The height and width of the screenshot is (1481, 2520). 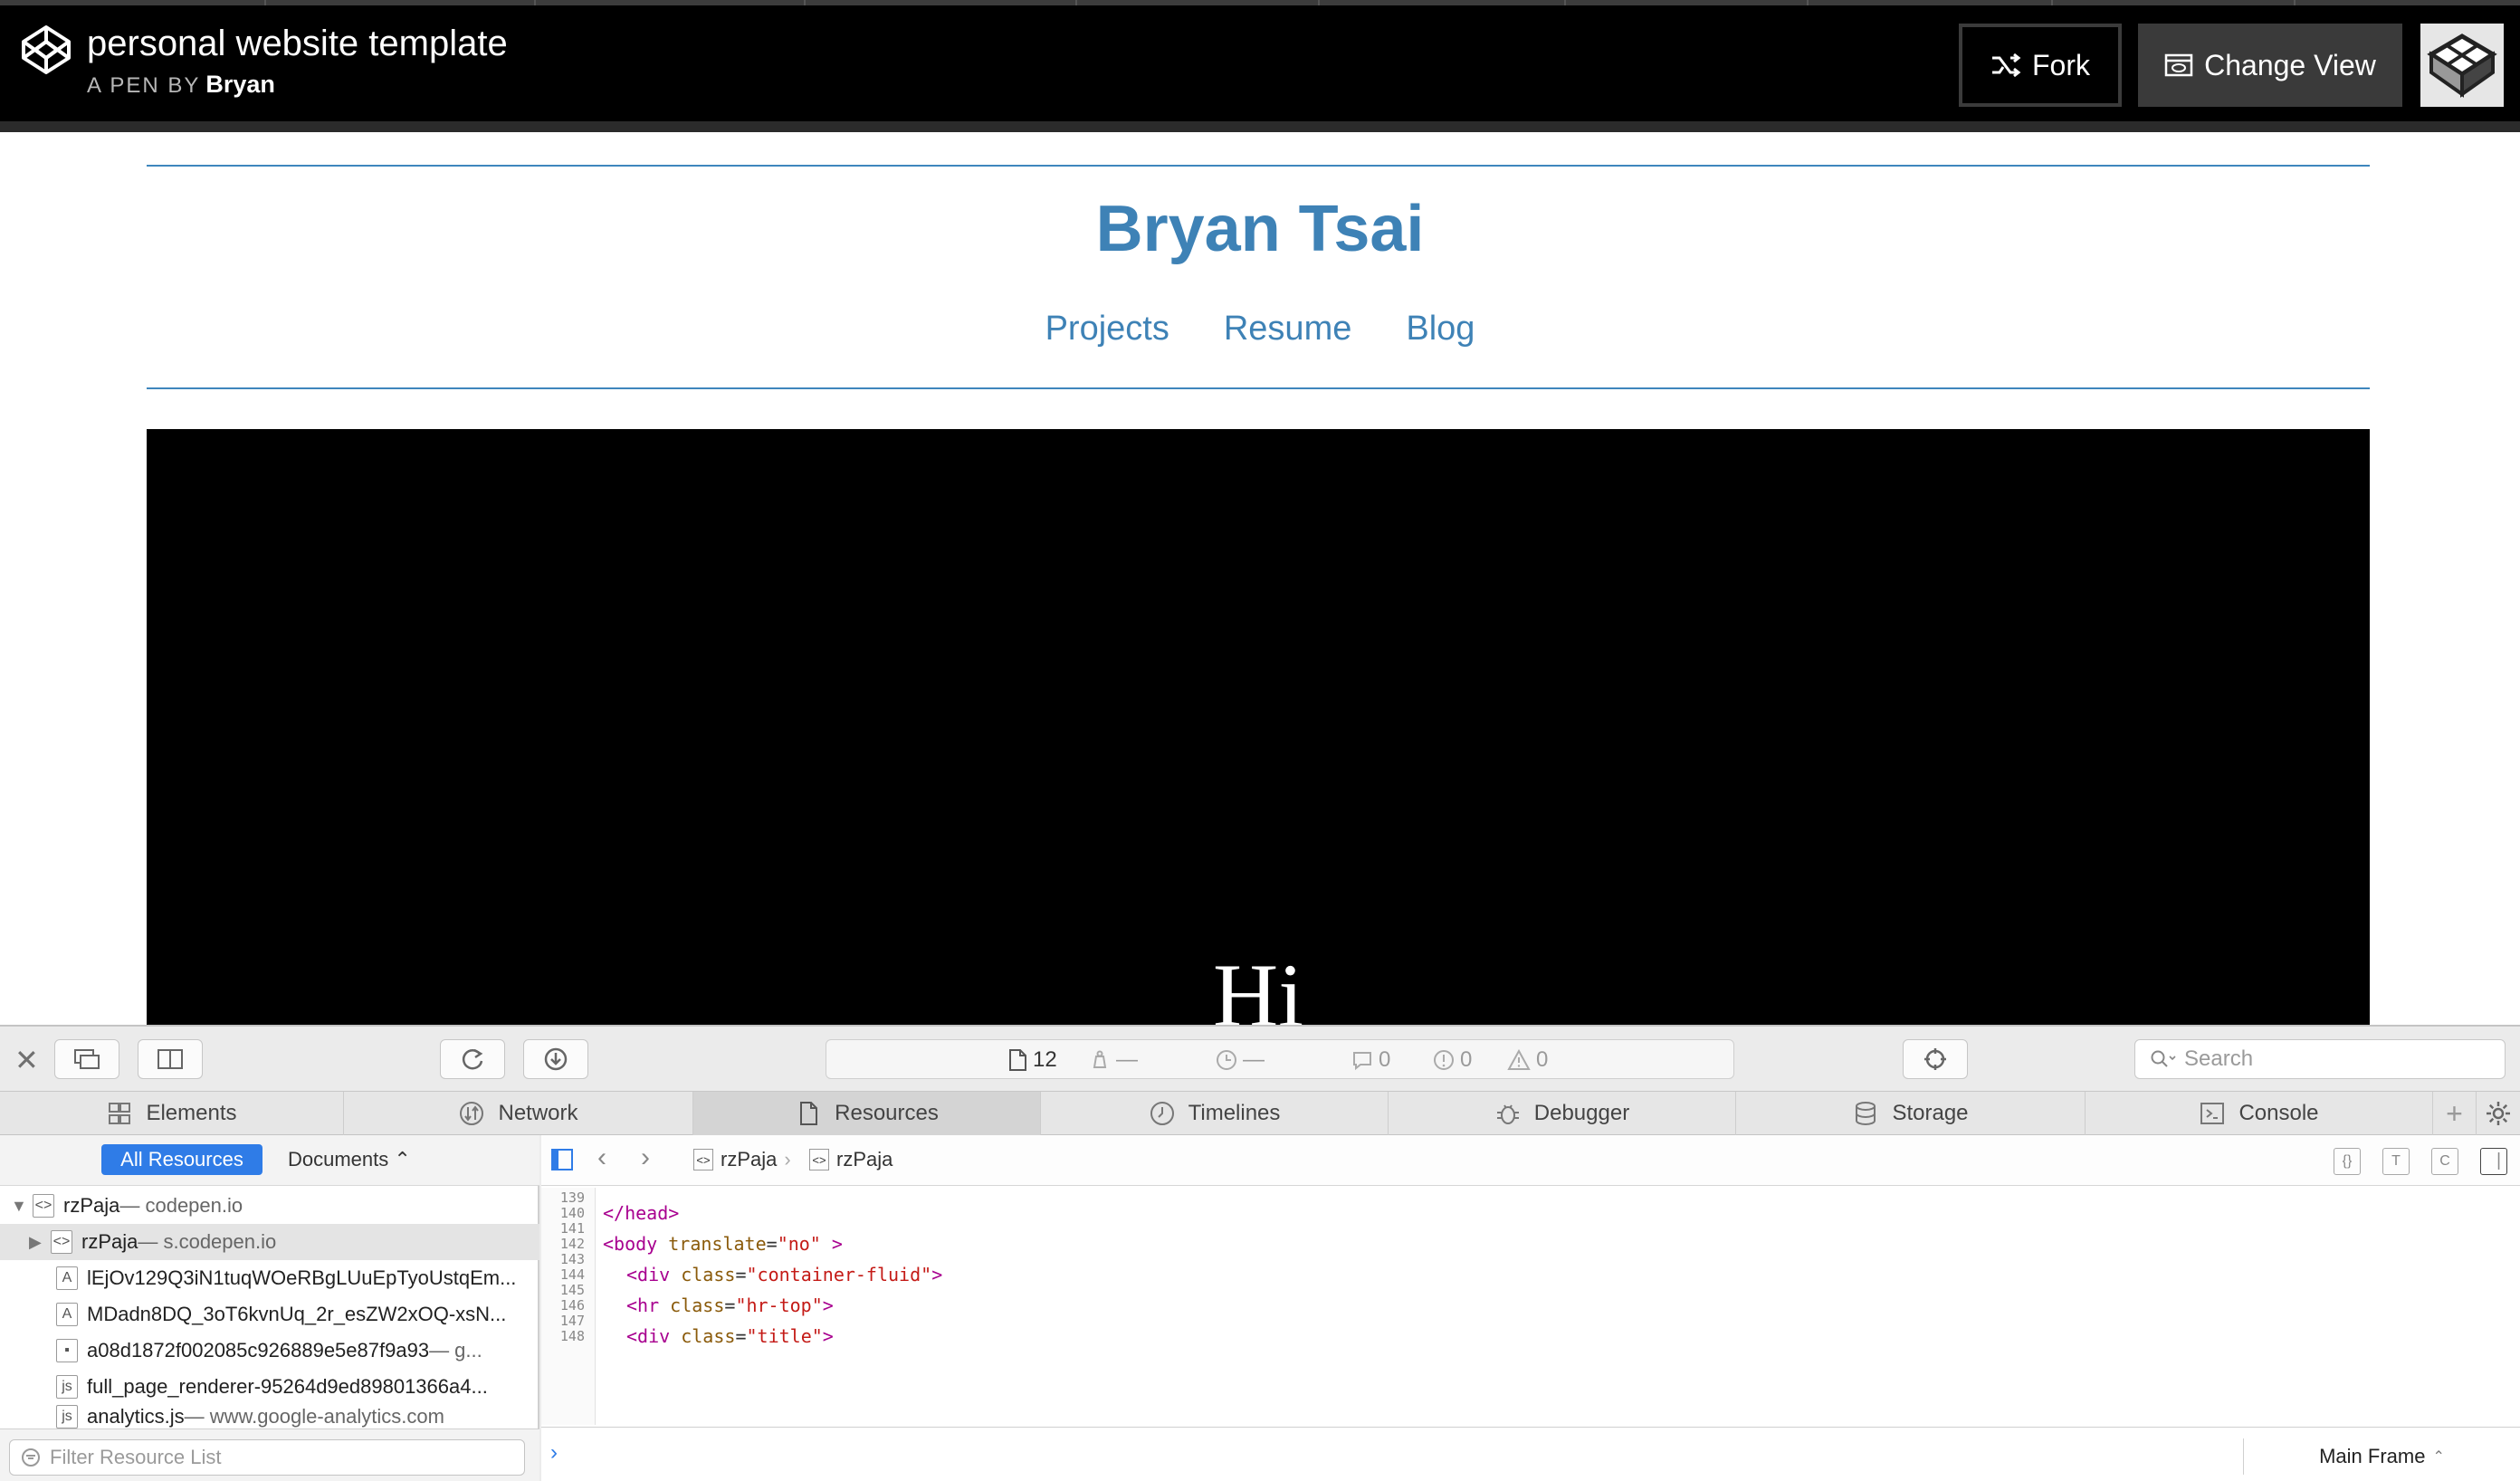 I want to click on clock-icon, so click(x=1226, y=1060).